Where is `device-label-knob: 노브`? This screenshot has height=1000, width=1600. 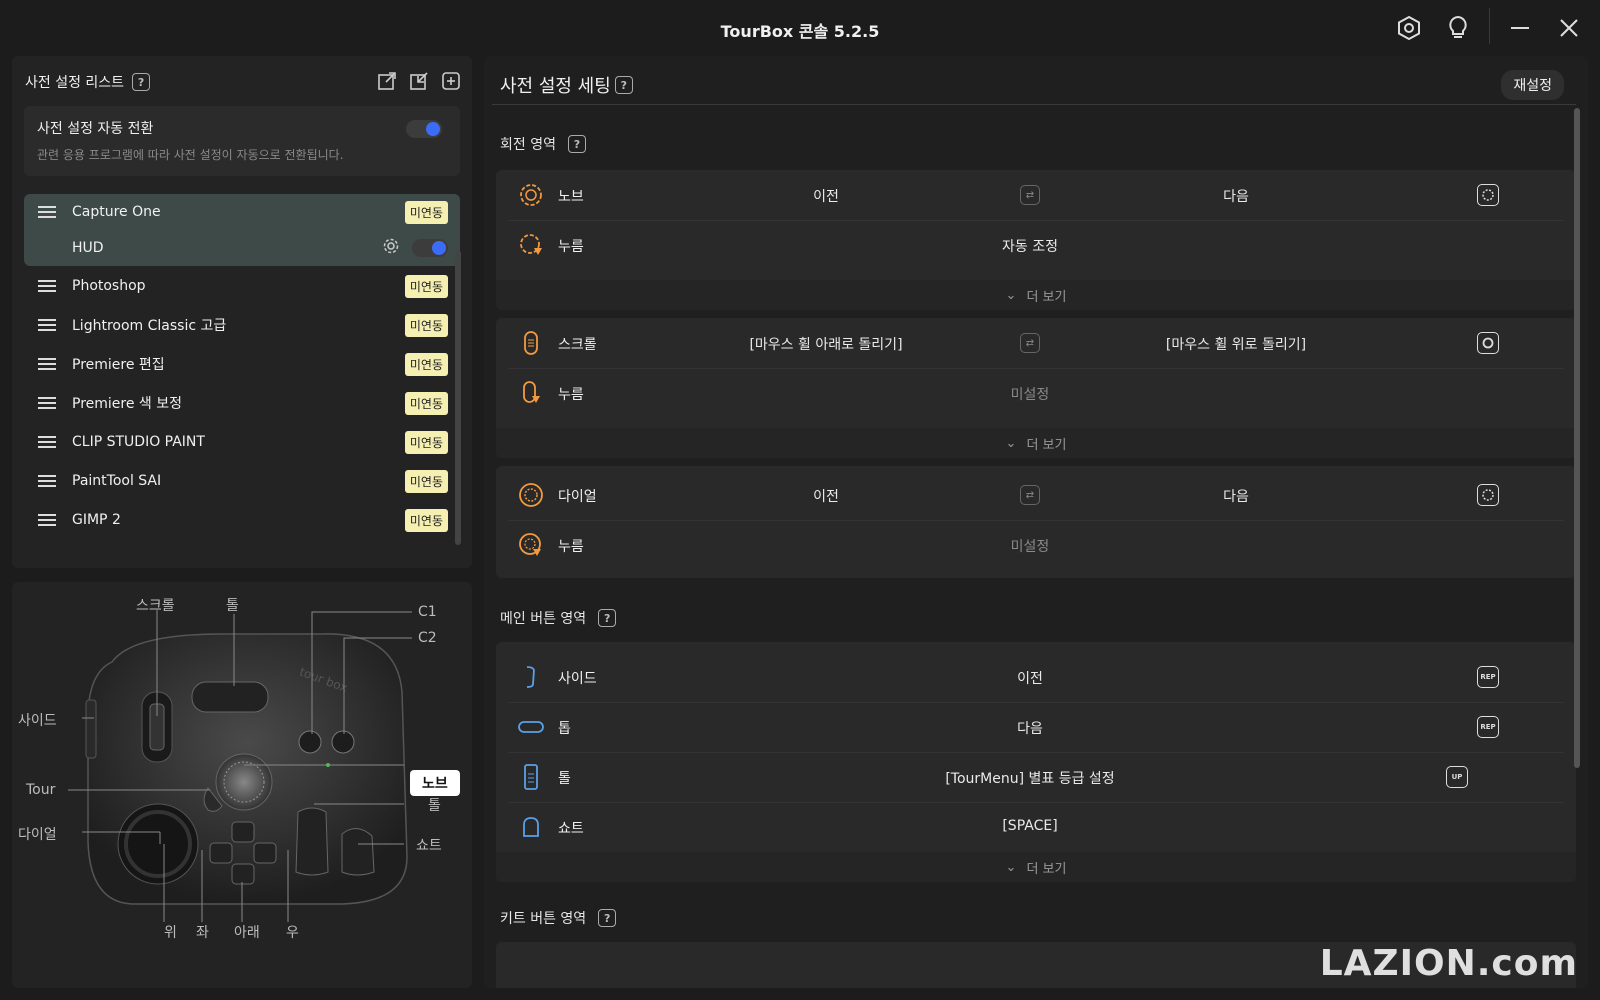 device-label-knob: 노브 is located at coordinates (435, 783).